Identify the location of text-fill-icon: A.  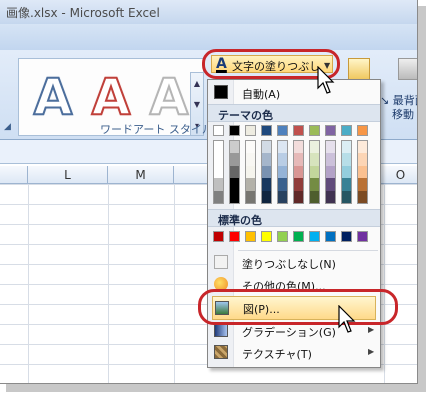
(221, 64).